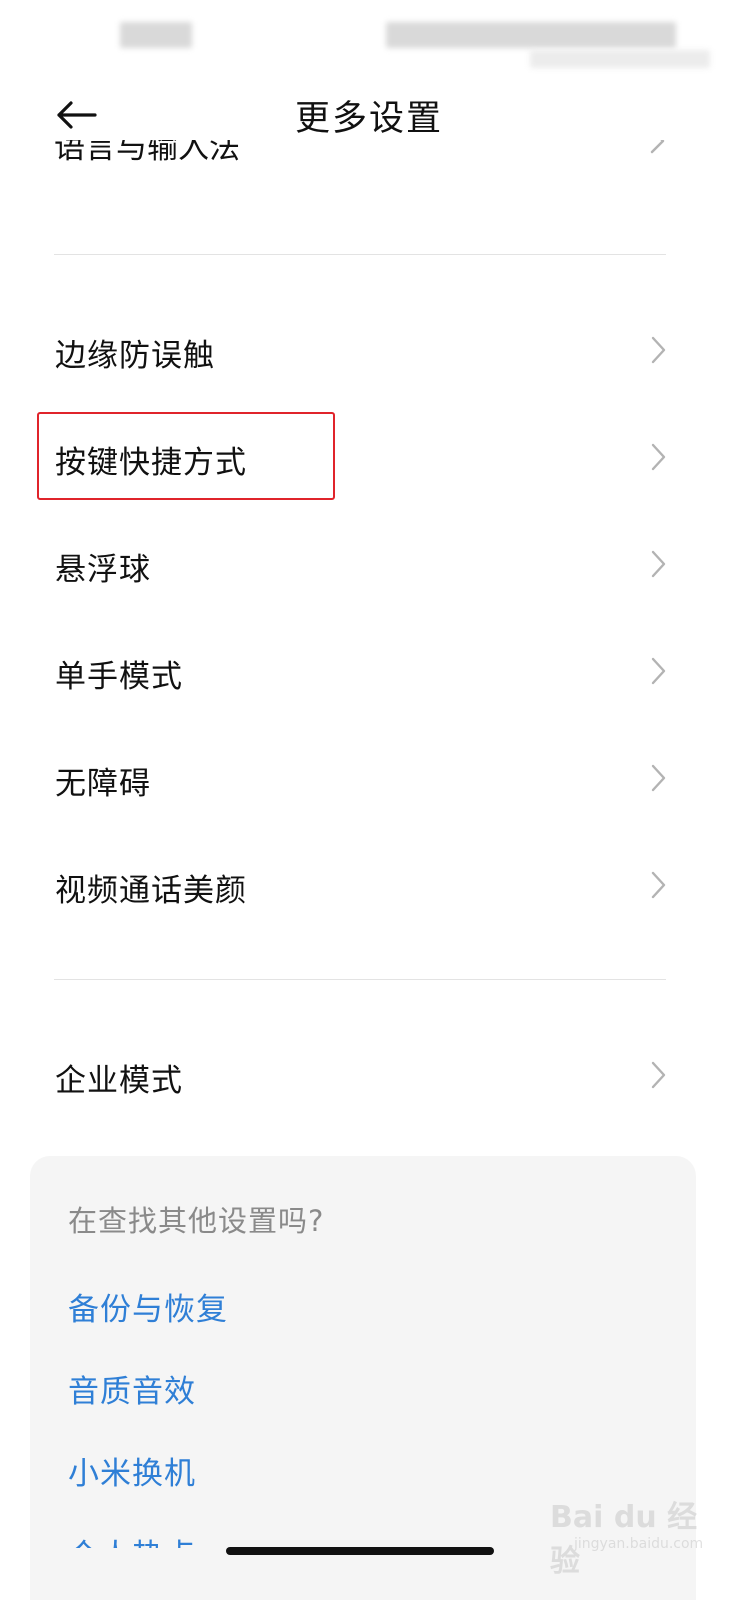  Describe the element at coordinates (196, 1221) in the screenshot. I see `suggestions-title: 在查找其他设置吗?` at that location.